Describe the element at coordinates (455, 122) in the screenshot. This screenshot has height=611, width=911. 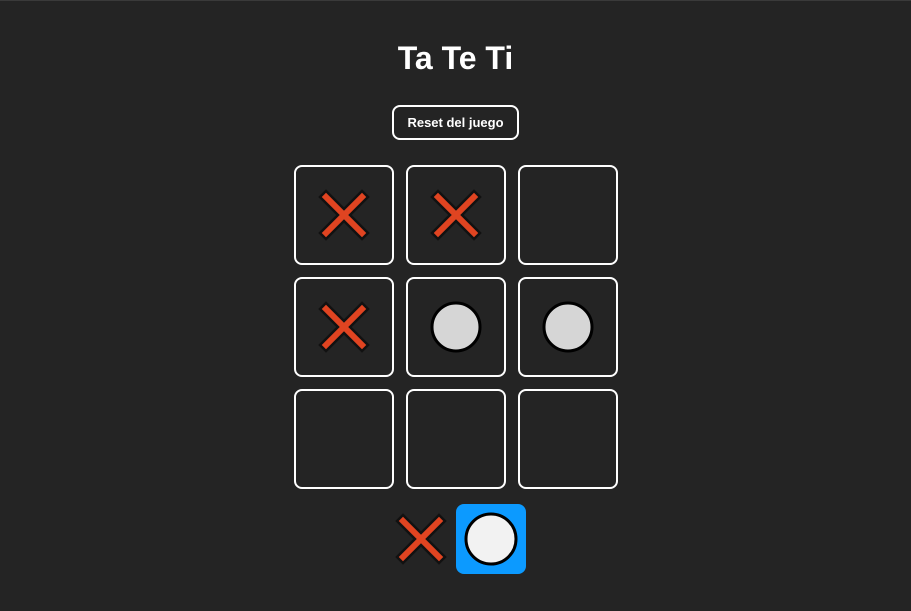
I see `reset-button: Reset del juego` at that location.